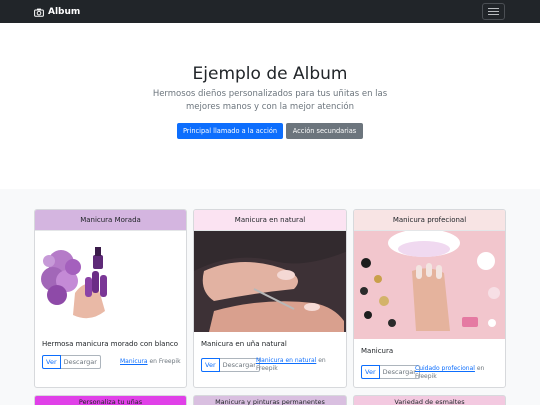 The image size is (540, 405). What do you see at coordinates (270, 11) in the screenshot?
I see `navbar: Album` at bounding box center [270, 11].